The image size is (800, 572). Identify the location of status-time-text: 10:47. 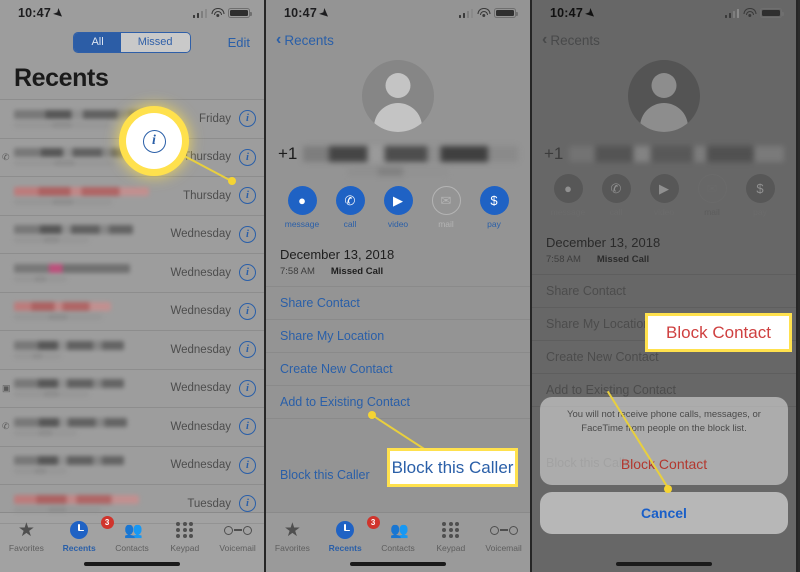
(300, 13).